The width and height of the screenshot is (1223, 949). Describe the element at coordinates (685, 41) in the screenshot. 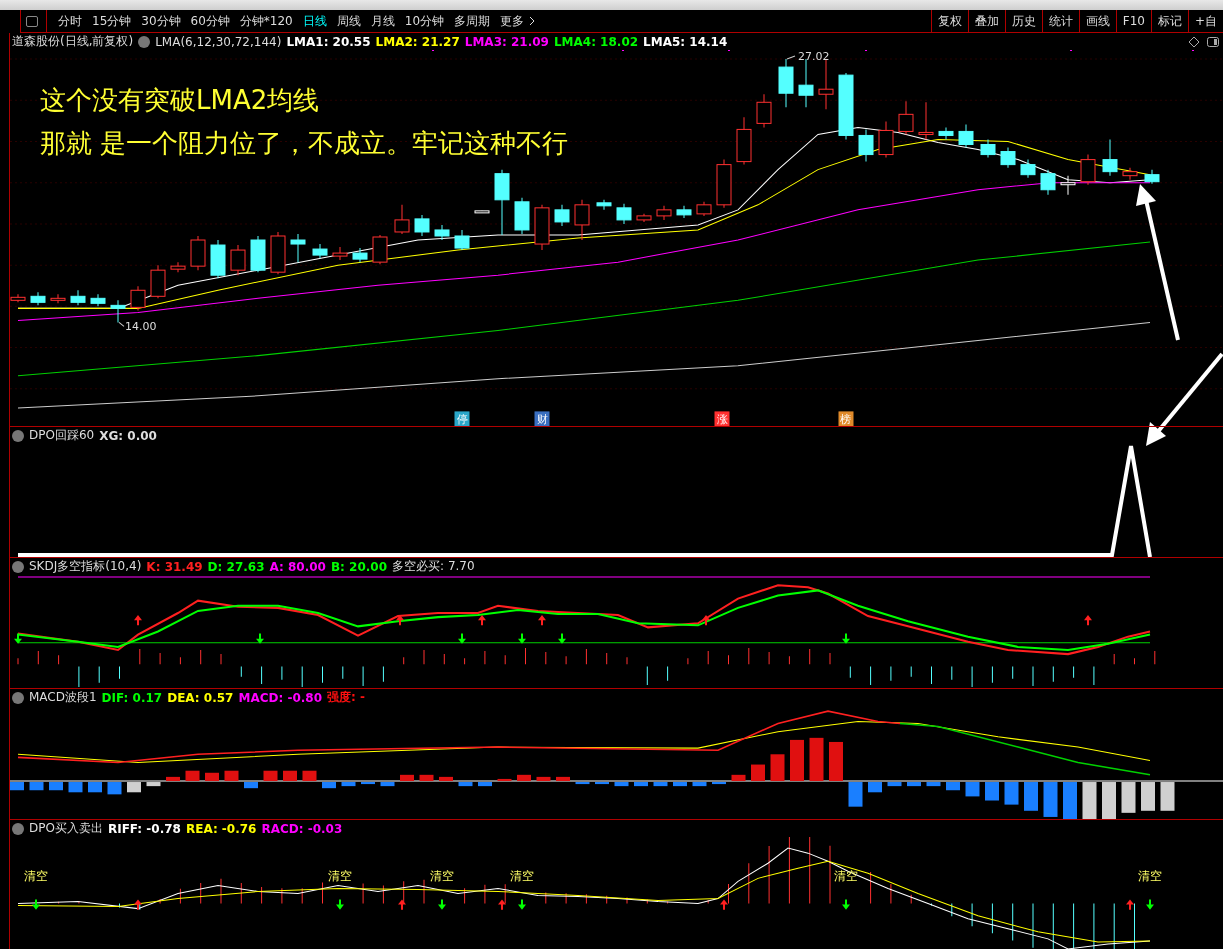

I see `indicator-value: LMA5: 14.14` at that location.